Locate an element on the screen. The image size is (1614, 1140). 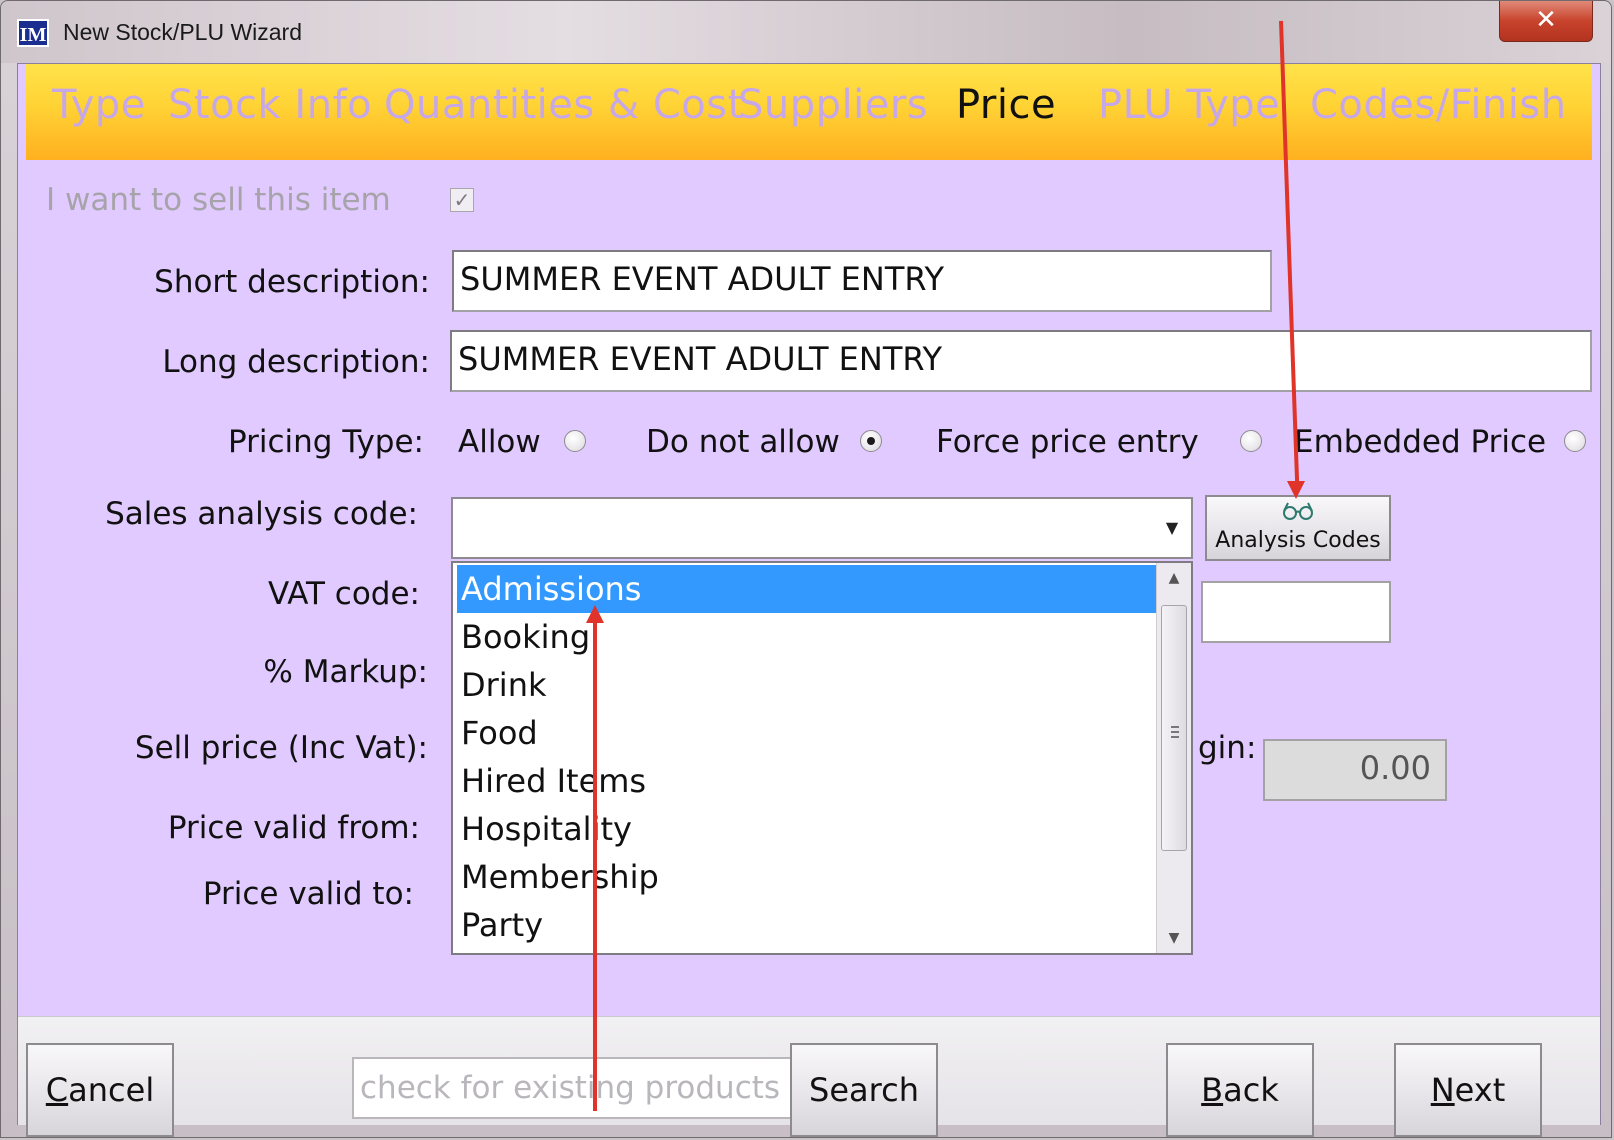
dropdown-scrollbar: ▲ ▼ is located at coordinates (1173, 758).